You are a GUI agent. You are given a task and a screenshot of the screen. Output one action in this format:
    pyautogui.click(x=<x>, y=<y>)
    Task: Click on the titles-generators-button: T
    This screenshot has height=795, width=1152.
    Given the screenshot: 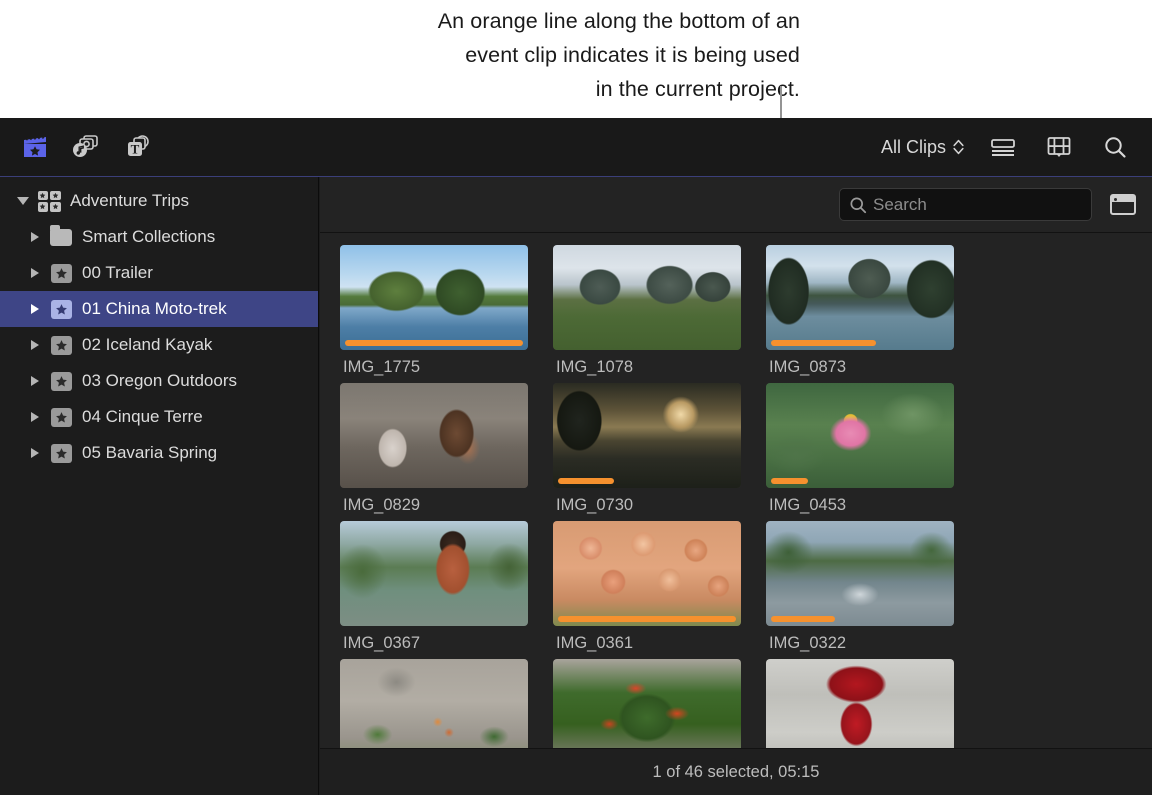 What is the action you would take?
    pyautogui.click(x=137, y=147)
    